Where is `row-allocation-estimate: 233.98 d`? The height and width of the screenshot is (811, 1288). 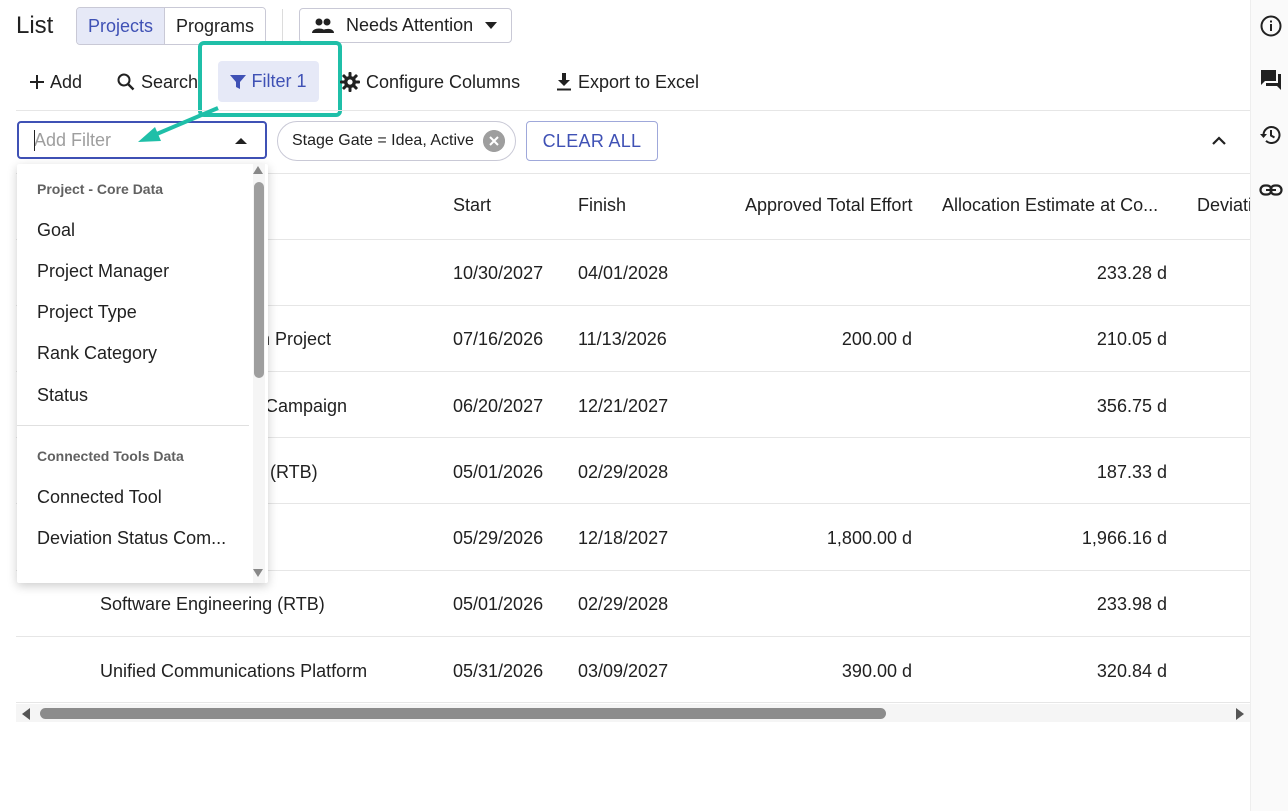
row-allocation-estimate: 233.98 d is located at coordinates (1131, 604).